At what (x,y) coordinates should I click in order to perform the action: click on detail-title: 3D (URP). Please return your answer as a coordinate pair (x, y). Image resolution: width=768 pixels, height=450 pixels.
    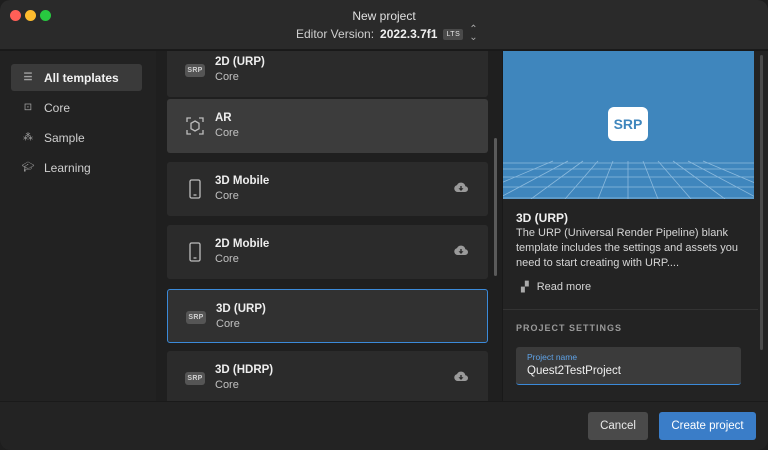
    Looking at the image, I should click on (542, 218).